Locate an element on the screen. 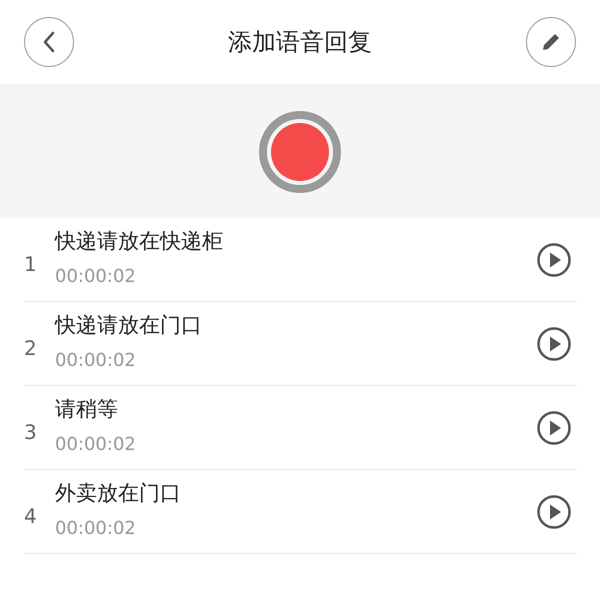 This screenshot has height=593, width=600. row-number: 3 is located at coordinates (31, 432).